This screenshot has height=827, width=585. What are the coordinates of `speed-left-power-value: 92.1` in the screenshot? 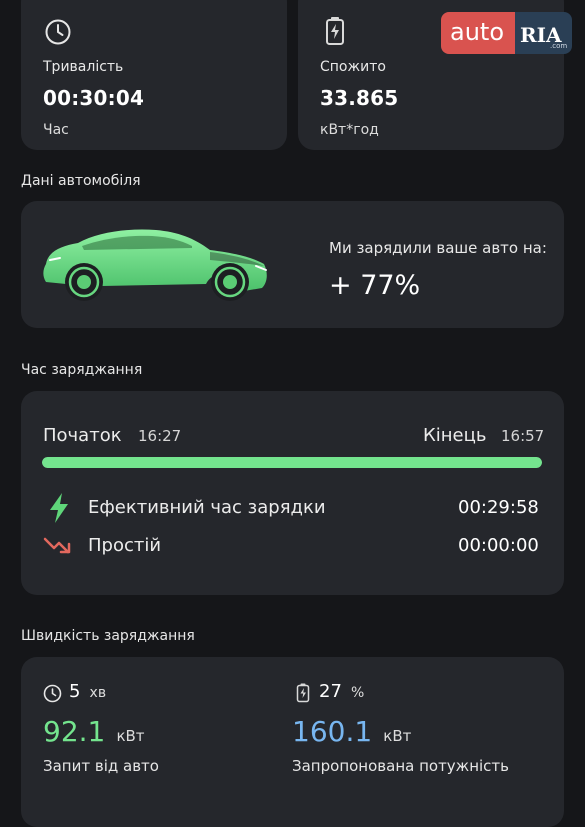 It's located at (74, 731).